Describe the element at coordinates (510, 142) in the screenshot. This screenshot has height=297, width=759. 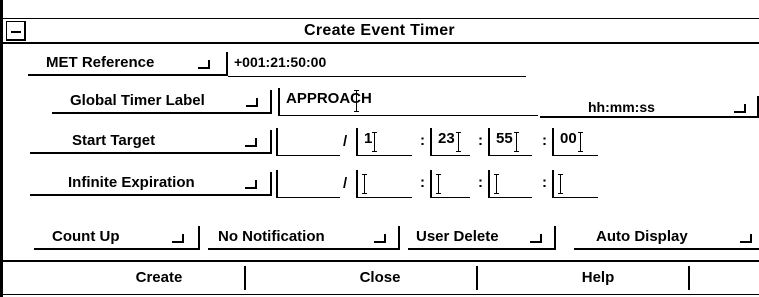
I see `start-minutes-input: 55` at that location.